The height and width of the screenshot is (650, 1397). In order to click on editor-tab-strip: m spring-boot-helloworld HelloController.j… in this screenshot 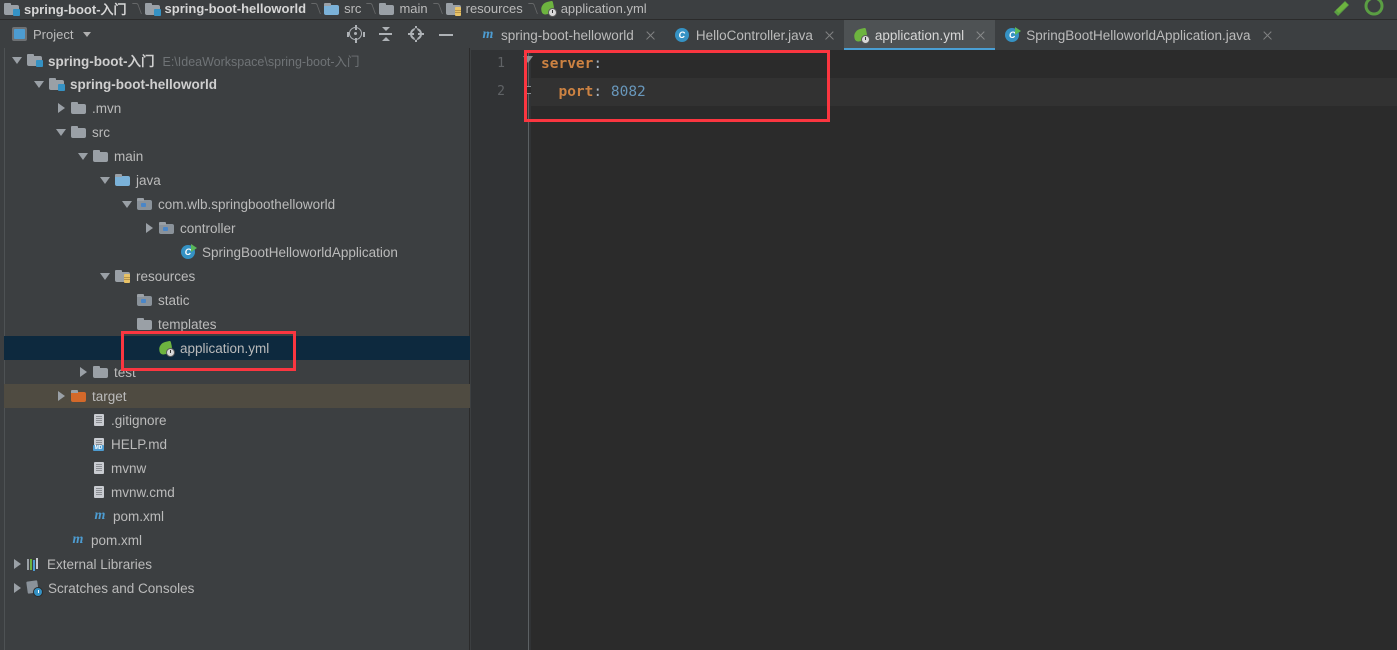, I will do `click(934, 35)`.